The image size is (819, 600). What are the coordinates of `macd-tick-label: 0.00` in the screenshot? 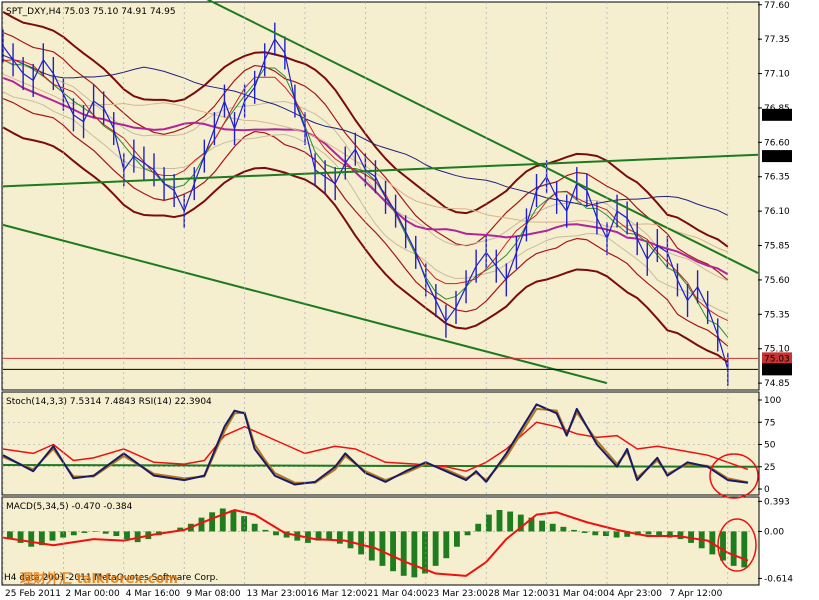 It's located at (774, 532).